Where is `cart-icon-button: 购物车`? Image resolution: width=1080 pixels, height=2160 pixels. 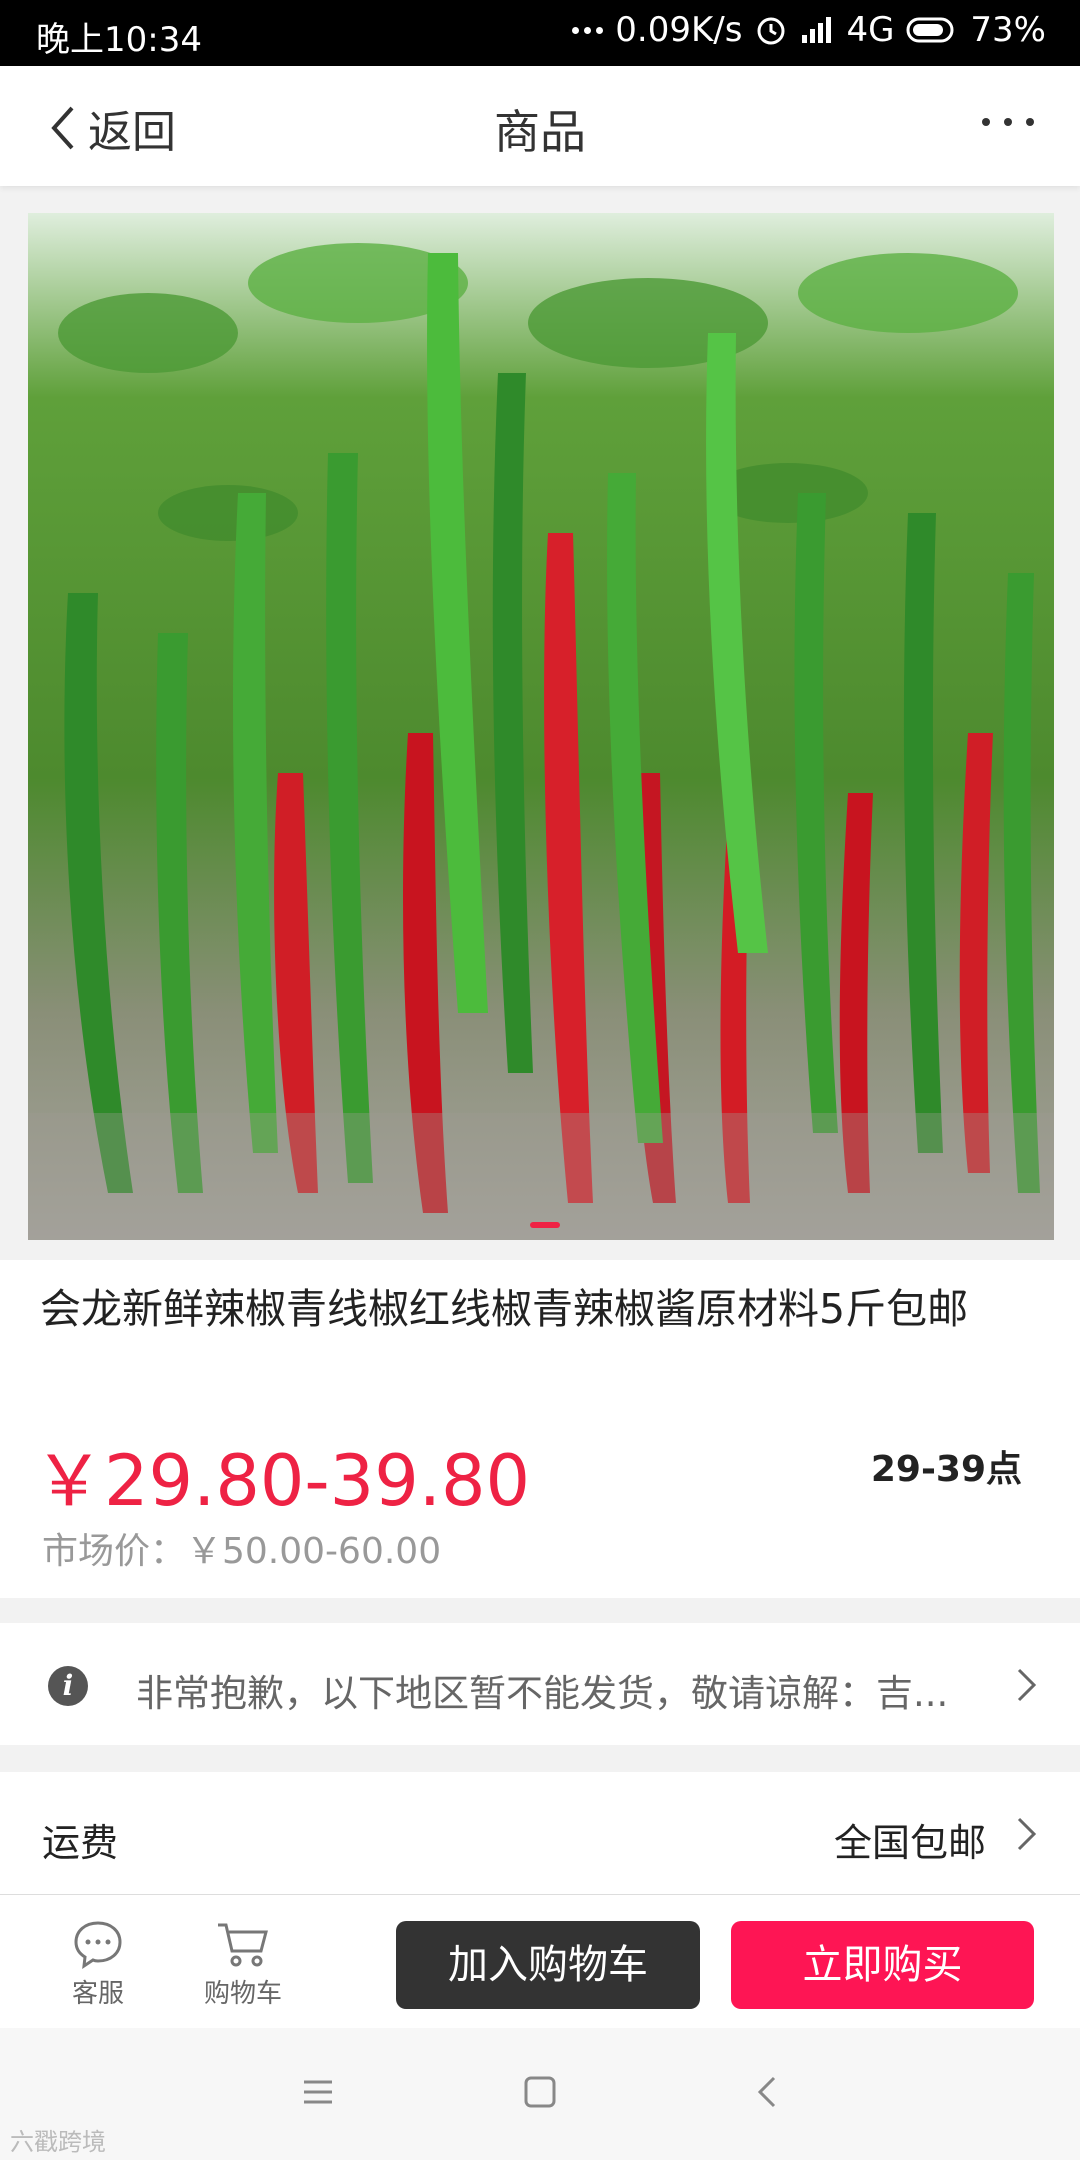 cart-icon-button: 购物车 is located at coordinates (243, 1963).